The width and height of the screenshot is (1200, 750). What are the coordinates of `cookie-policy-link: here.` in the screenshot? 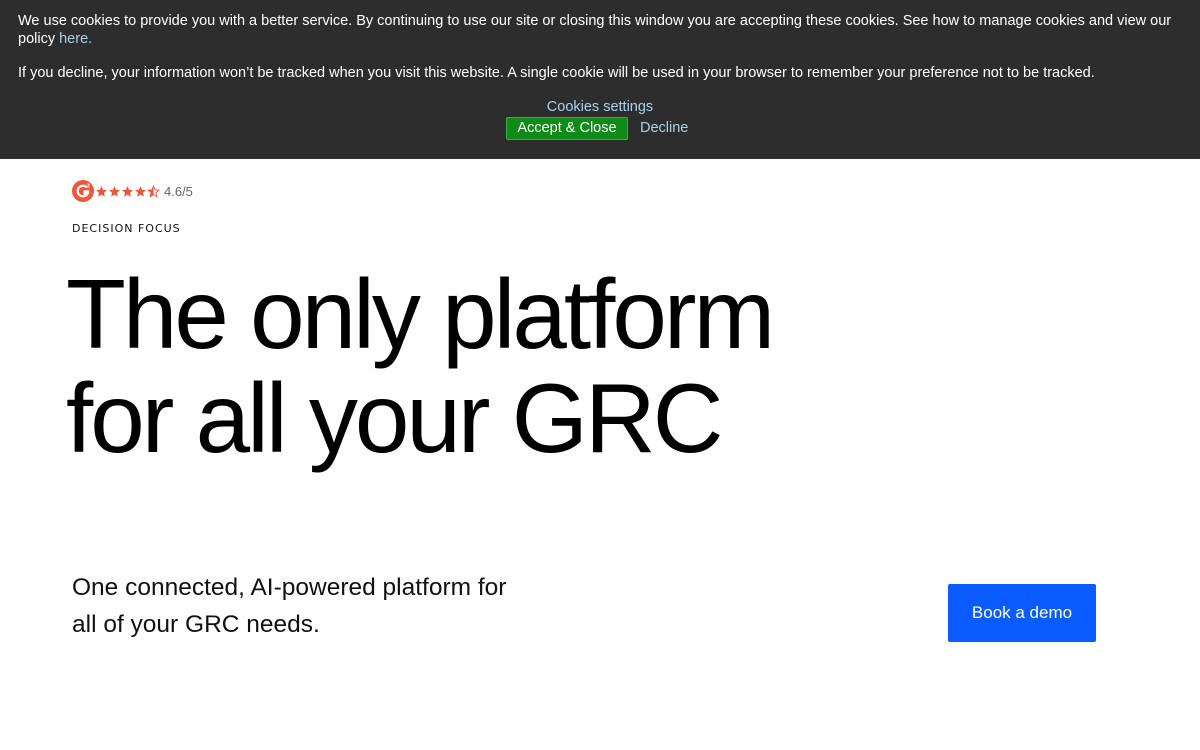 It's located at (75, 39).